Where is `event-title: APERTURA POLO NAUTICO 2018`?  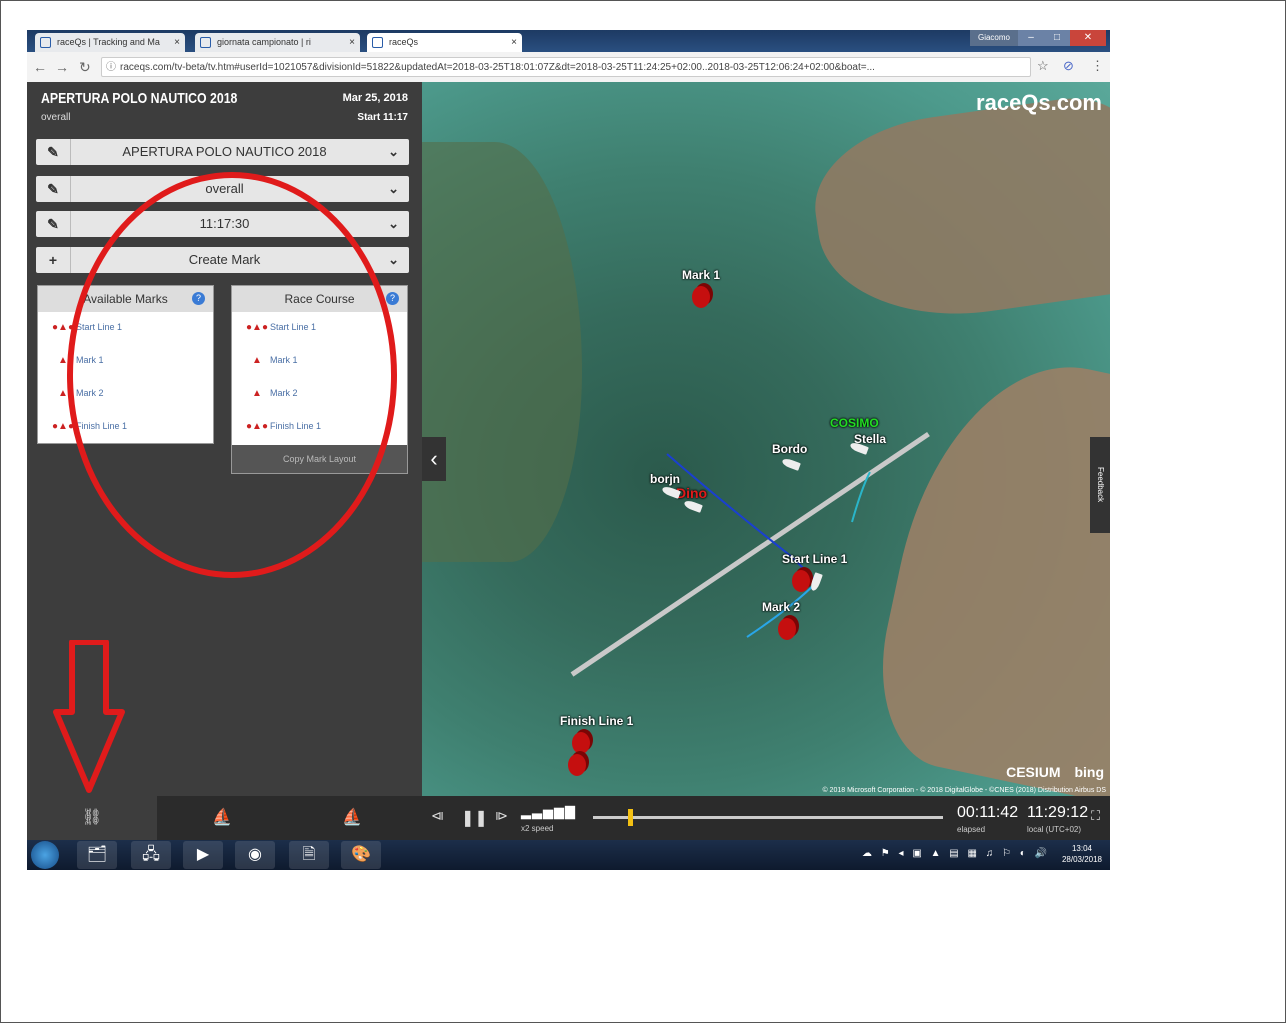 event-title: APERTURA POLO NAUTICO 2018 is located at coordinates (139, 98).